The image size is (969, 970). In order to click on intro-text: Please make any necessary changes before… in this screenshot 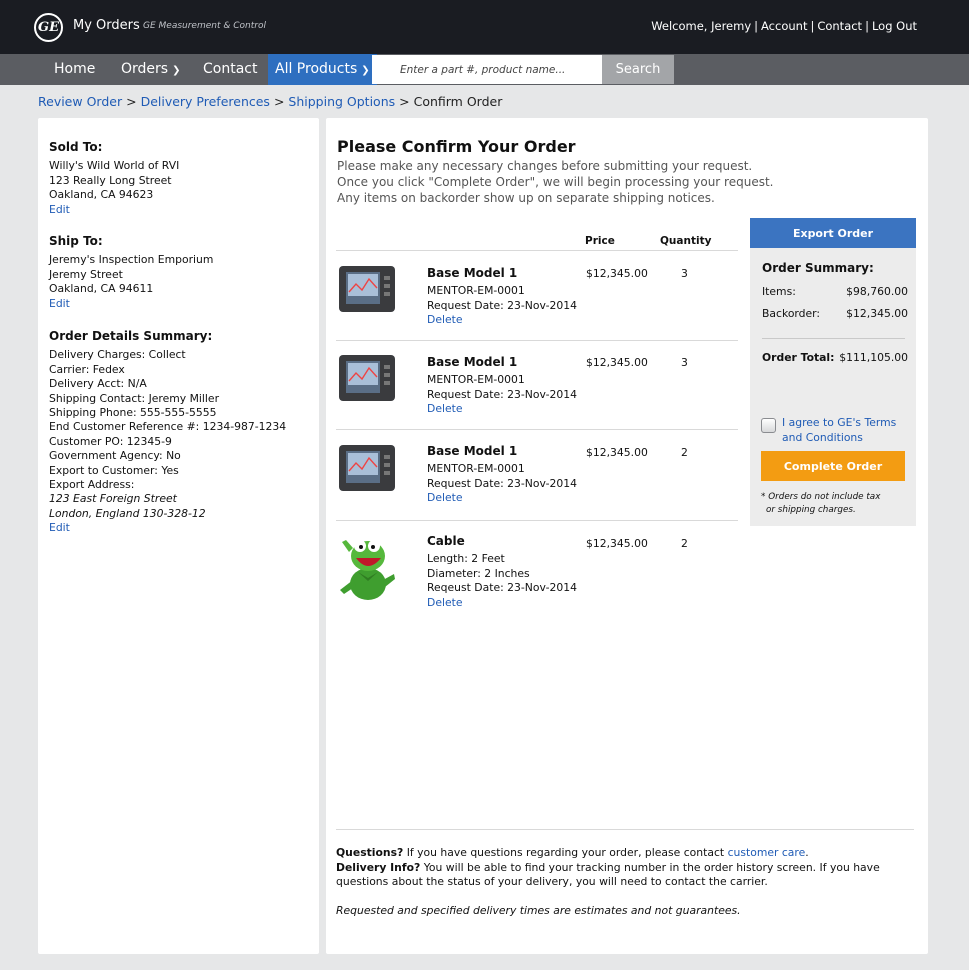, I will do `click(555, 182)`.